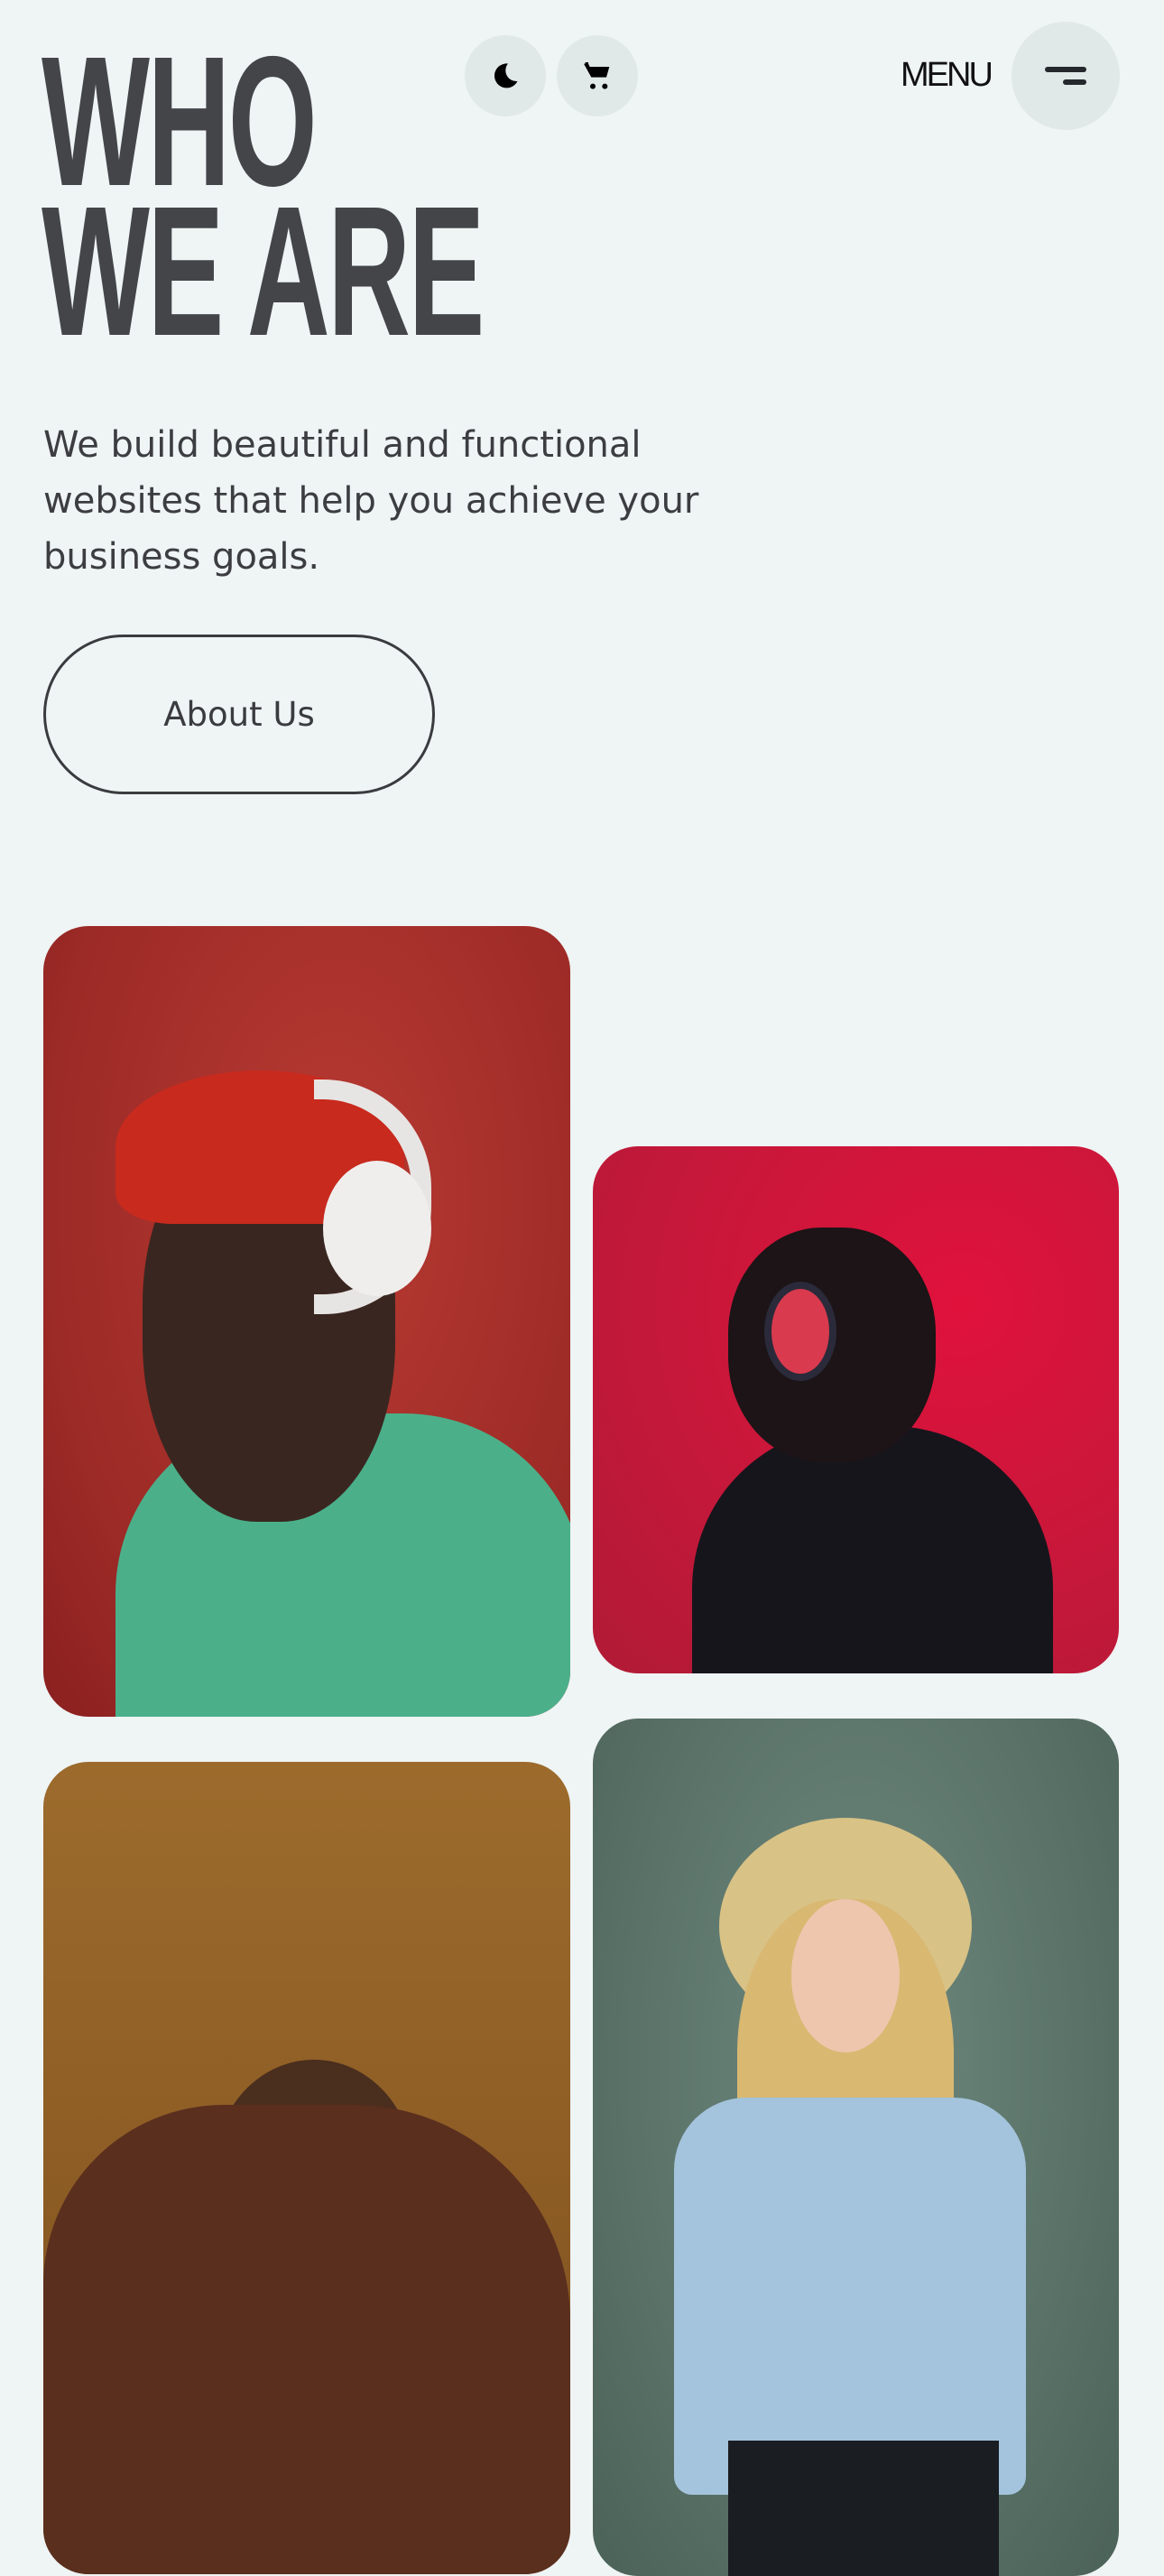 The image size is (1164, 2576). What do you see at coordinates (239, 714) in the screenshot?
I see `about-us-button: About Us` at bounding box center [239, 714].